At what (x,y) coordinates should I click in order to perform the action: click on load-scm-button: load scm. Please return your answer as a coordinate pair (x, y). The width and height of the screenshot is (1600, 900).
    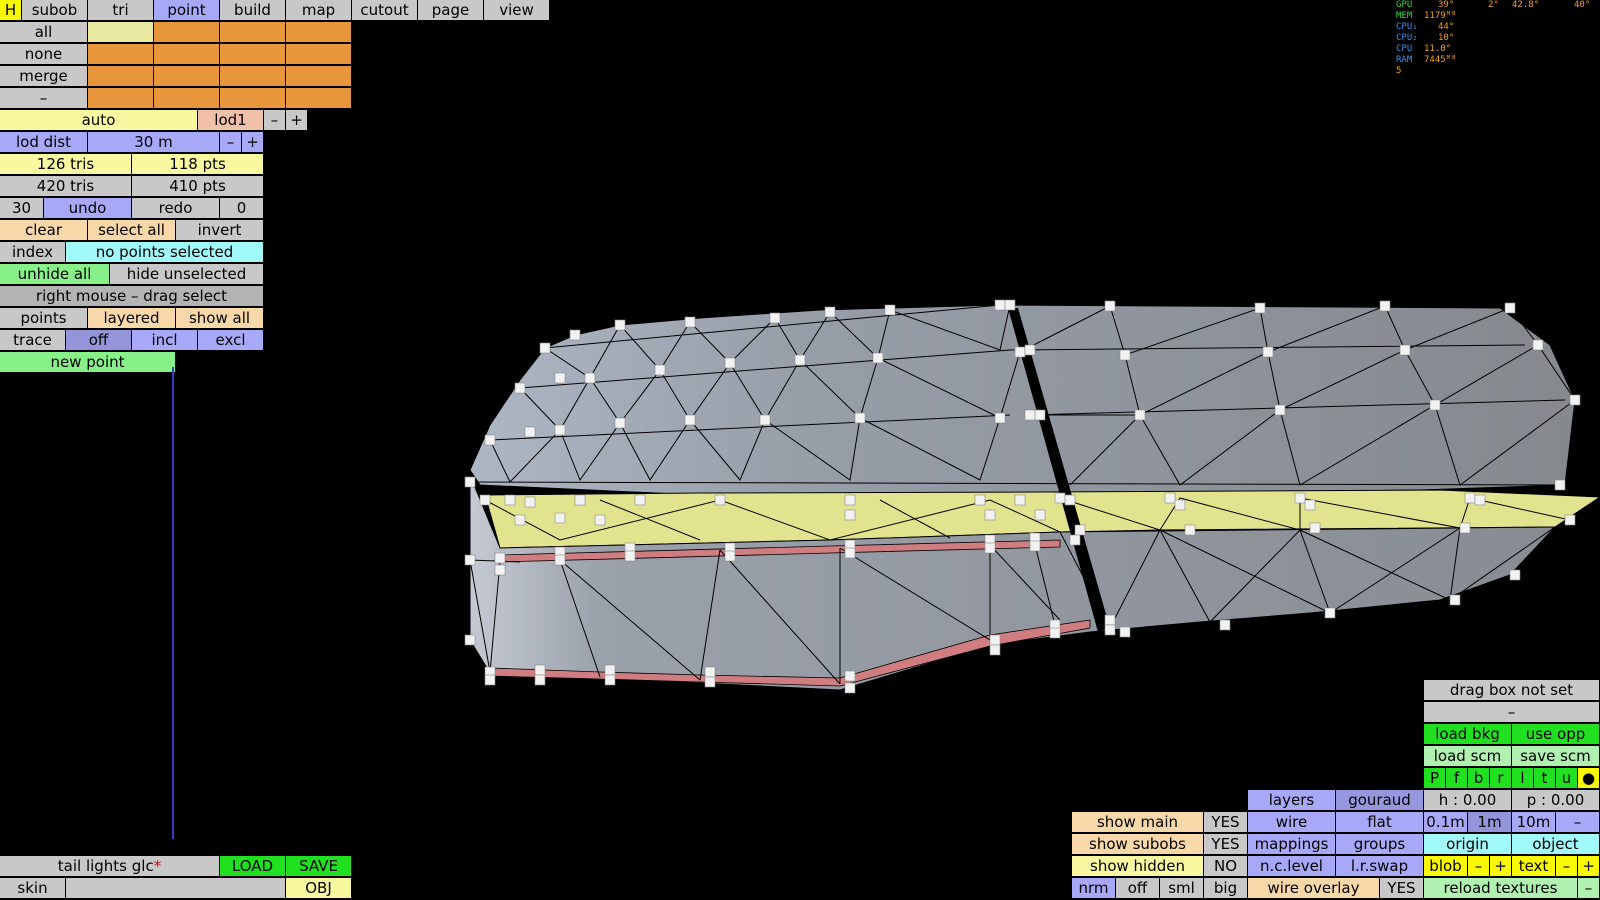
    Looking at the image, I should click on (1468, 756).